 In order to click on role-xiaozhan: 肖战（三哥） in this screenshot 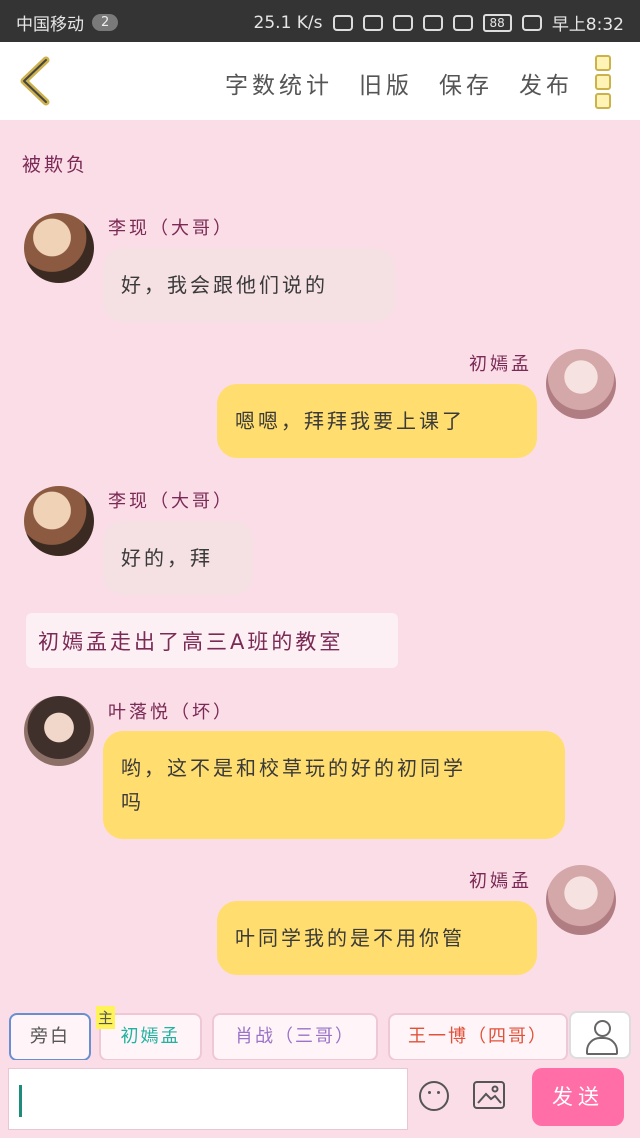, I will do `click(295, 1037)`.